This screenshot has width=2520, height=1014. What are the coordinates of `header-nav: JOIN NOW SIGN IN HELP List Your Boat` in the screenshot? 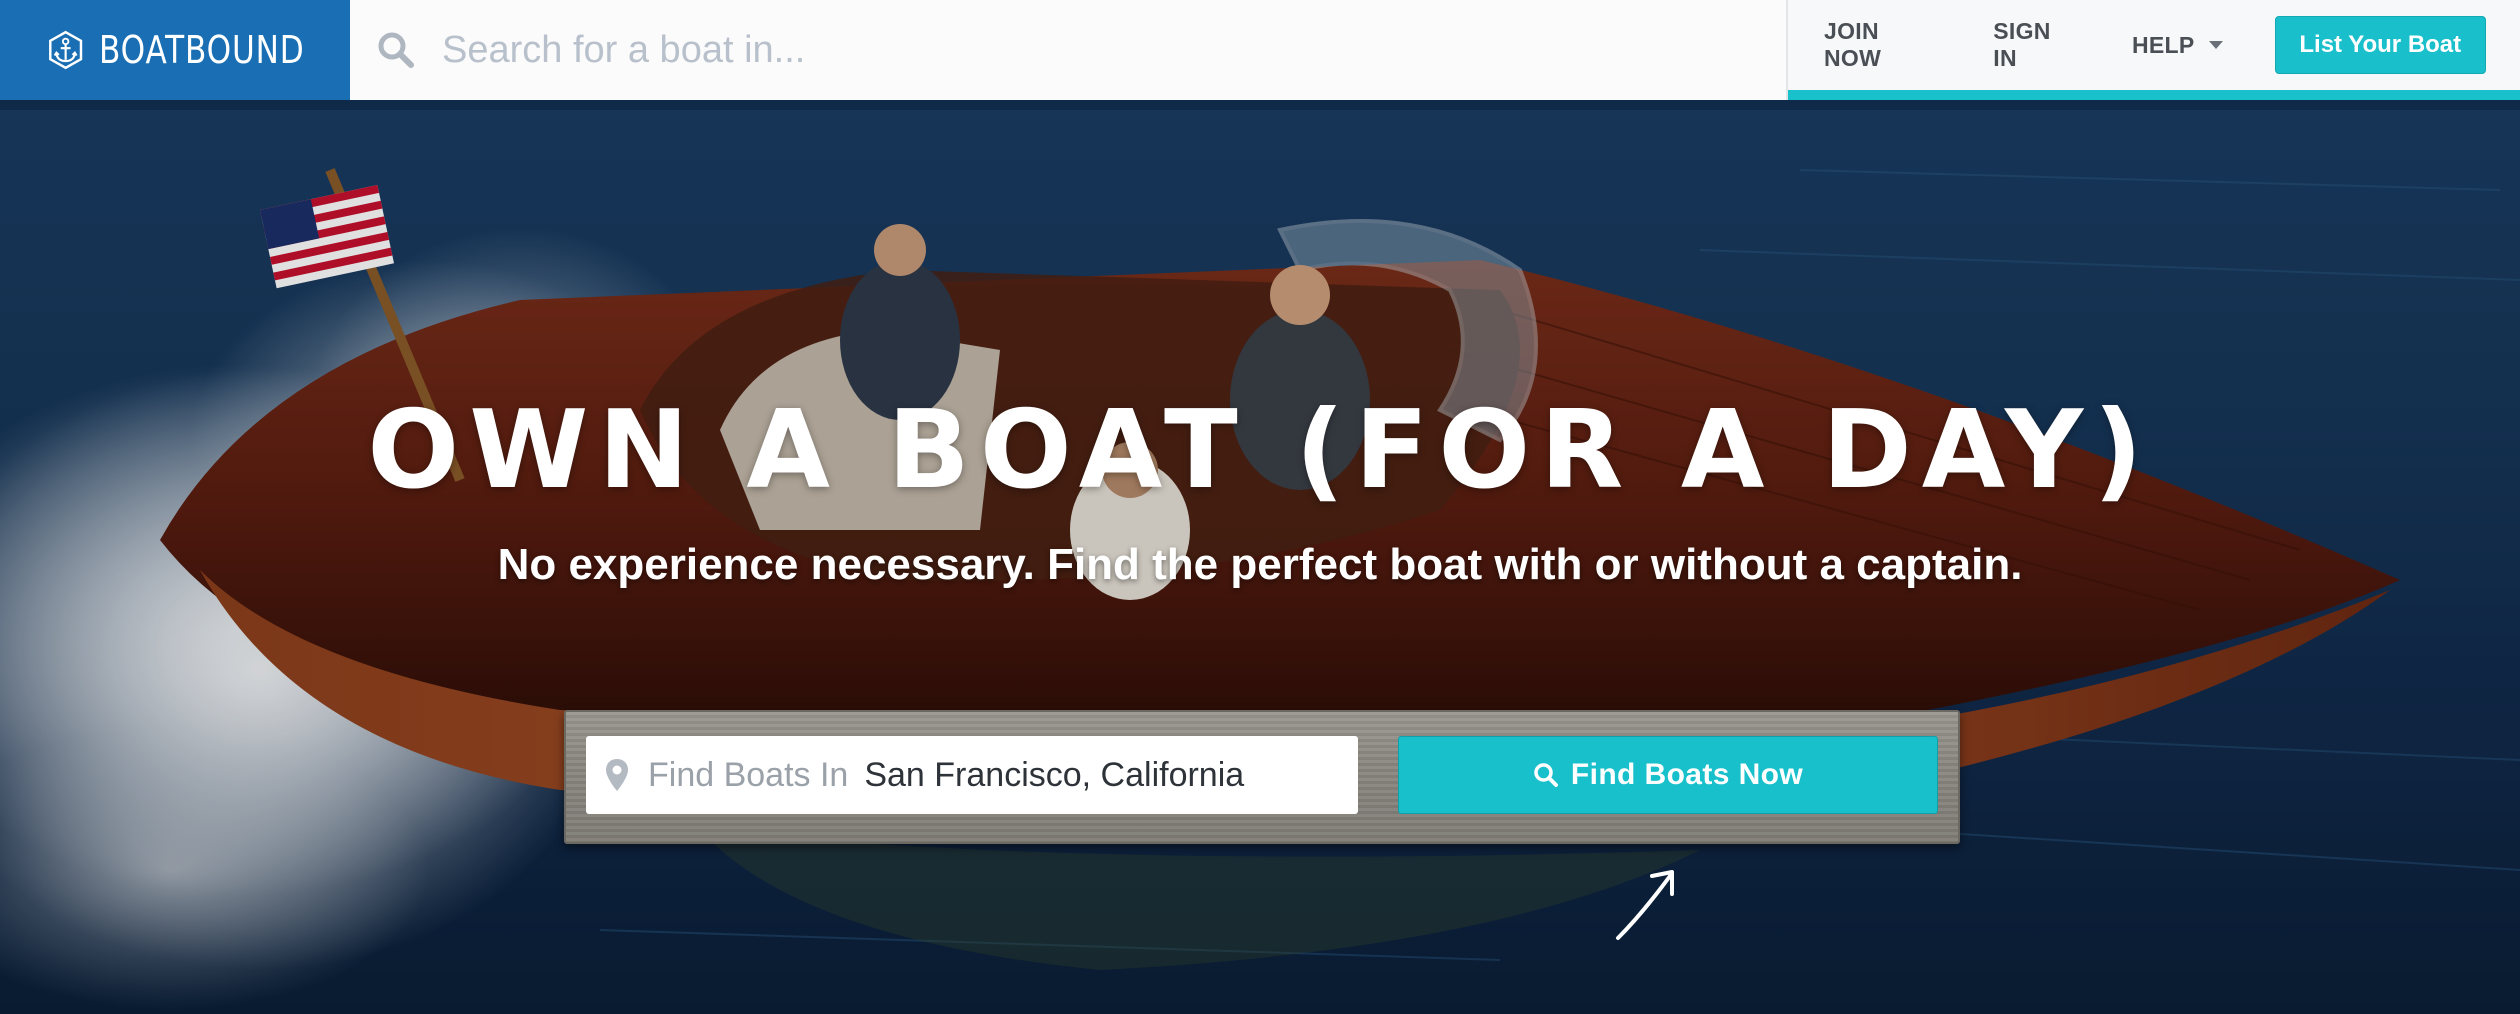 It's located at (2154, 45).